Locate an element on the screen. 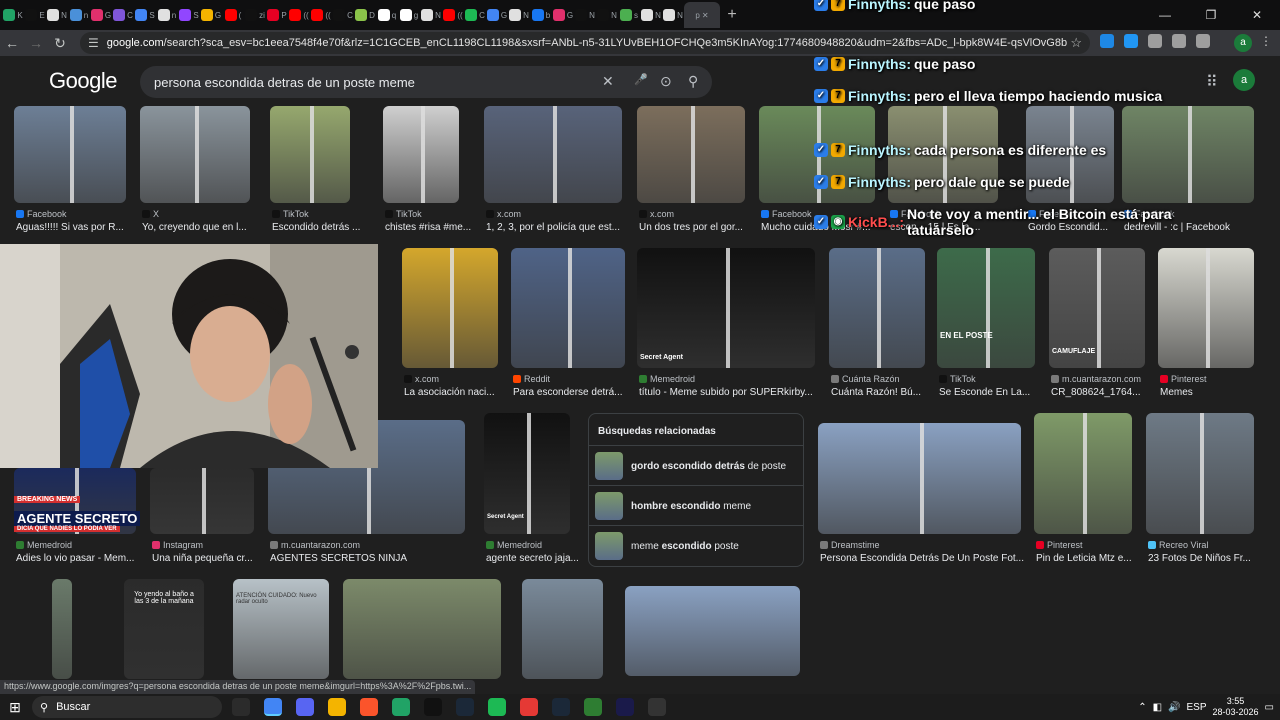 This screenshot has height=720, width=1280. site-info-icon: ☰ is located at coordinates (93, 43).